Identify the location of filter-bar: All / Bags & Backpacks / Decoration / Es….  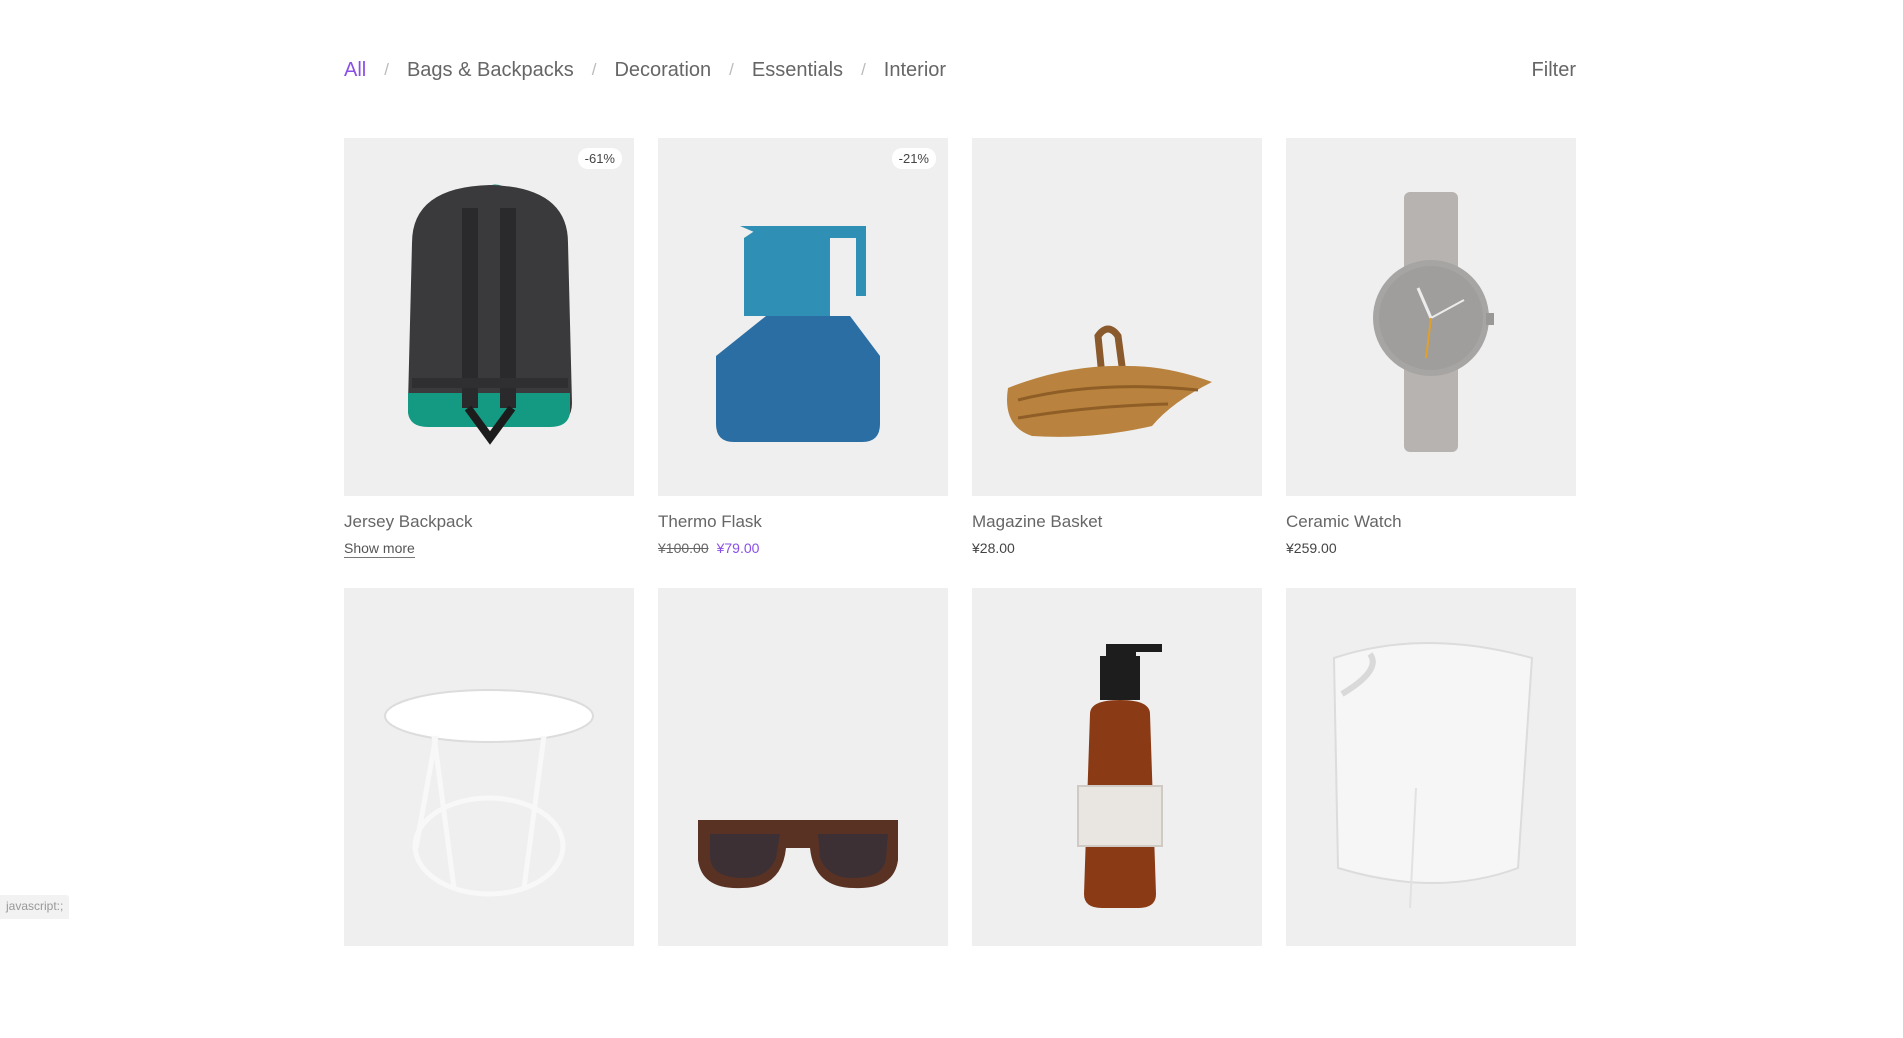
(960, 70).